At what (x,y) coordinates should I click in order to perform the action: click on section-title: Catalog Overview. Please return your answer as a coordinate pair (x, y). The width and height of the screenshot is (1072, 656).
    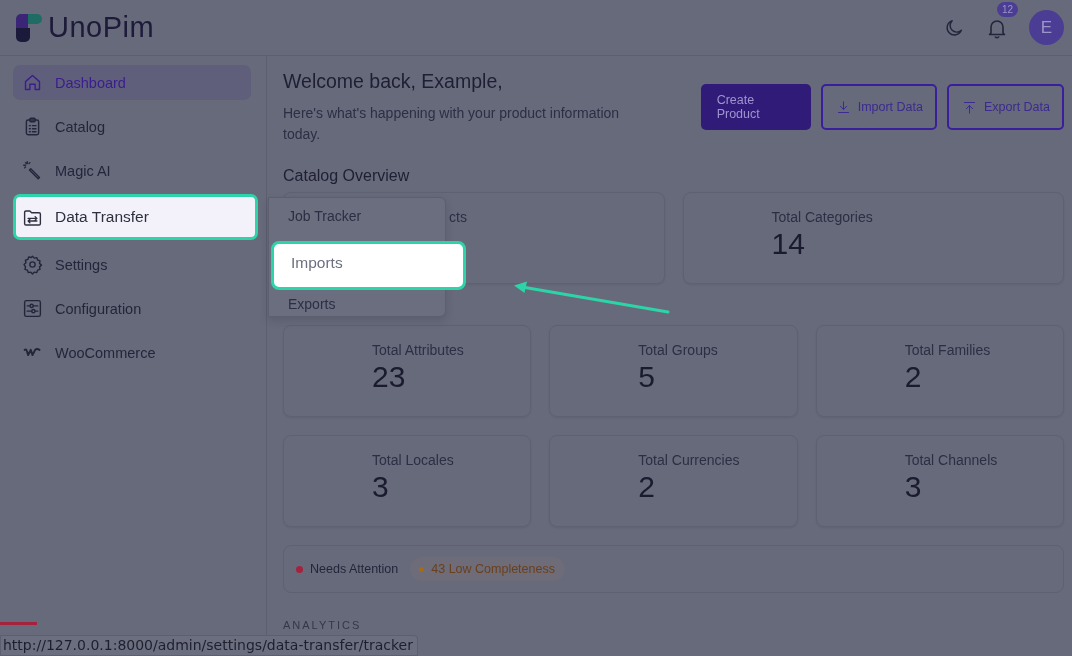
    Looking at the image, I should click on (347, 176).